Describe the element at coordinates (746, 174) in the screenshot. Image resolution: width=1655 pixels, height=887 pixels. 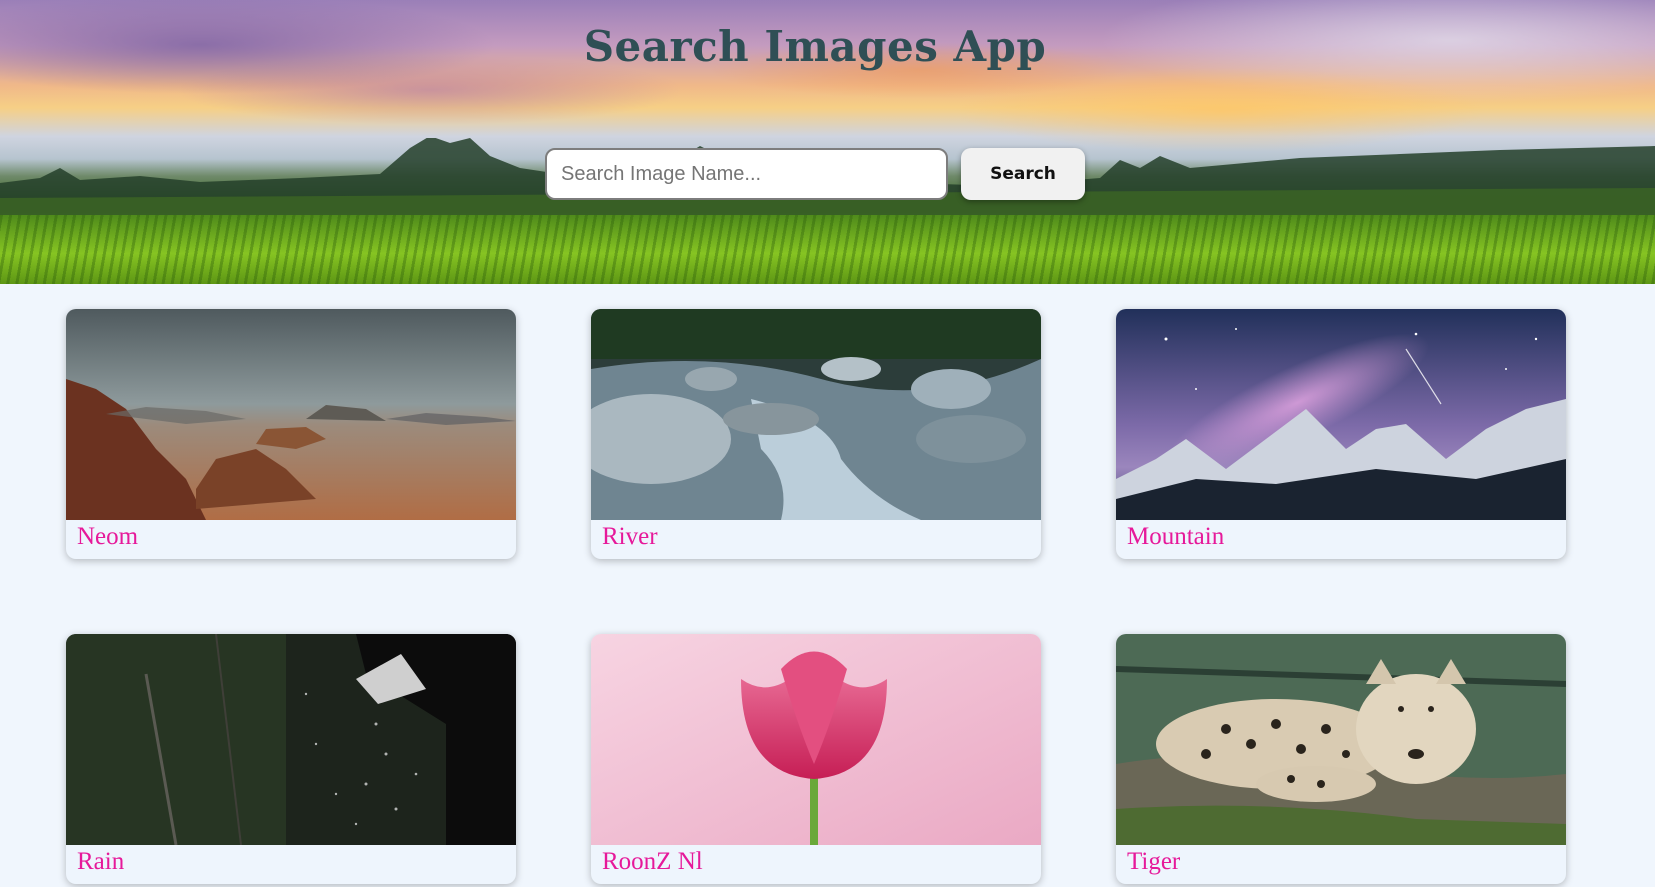
I see `search-input` at that location.